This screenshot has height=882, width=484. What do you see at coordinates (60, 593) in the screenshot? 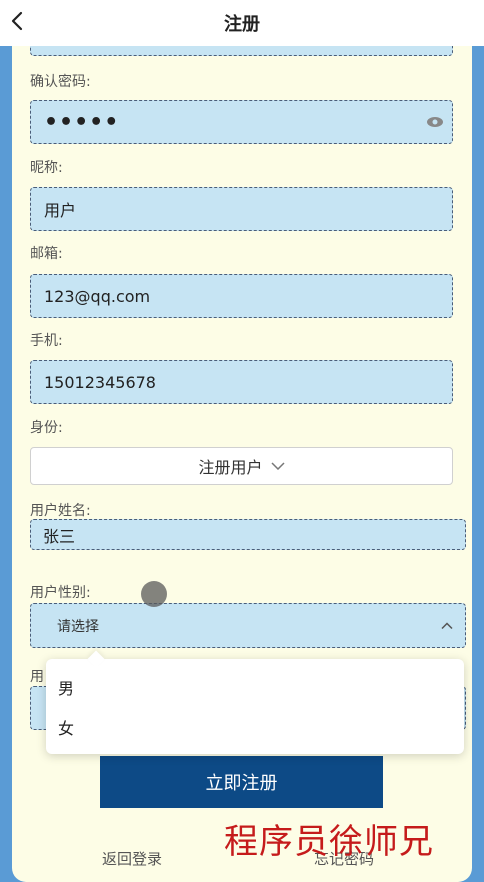
I see `gender-label: 用户性别:` at bounding box center [60, 593].